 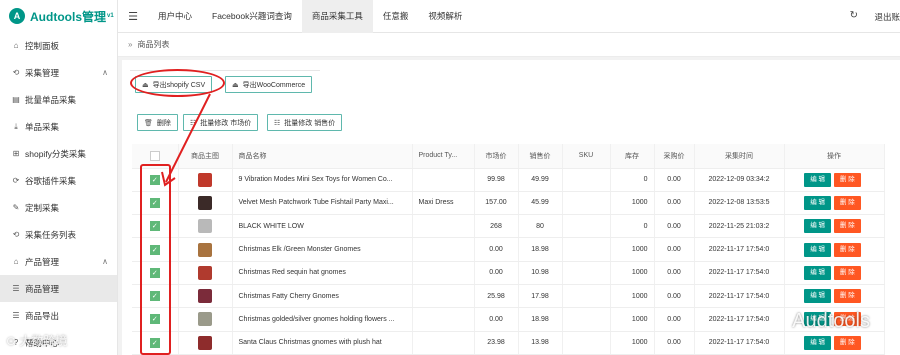 I want to click on sidebar-item-5: ⟳ 谷歌插件采集, so click(x=58, y=180).